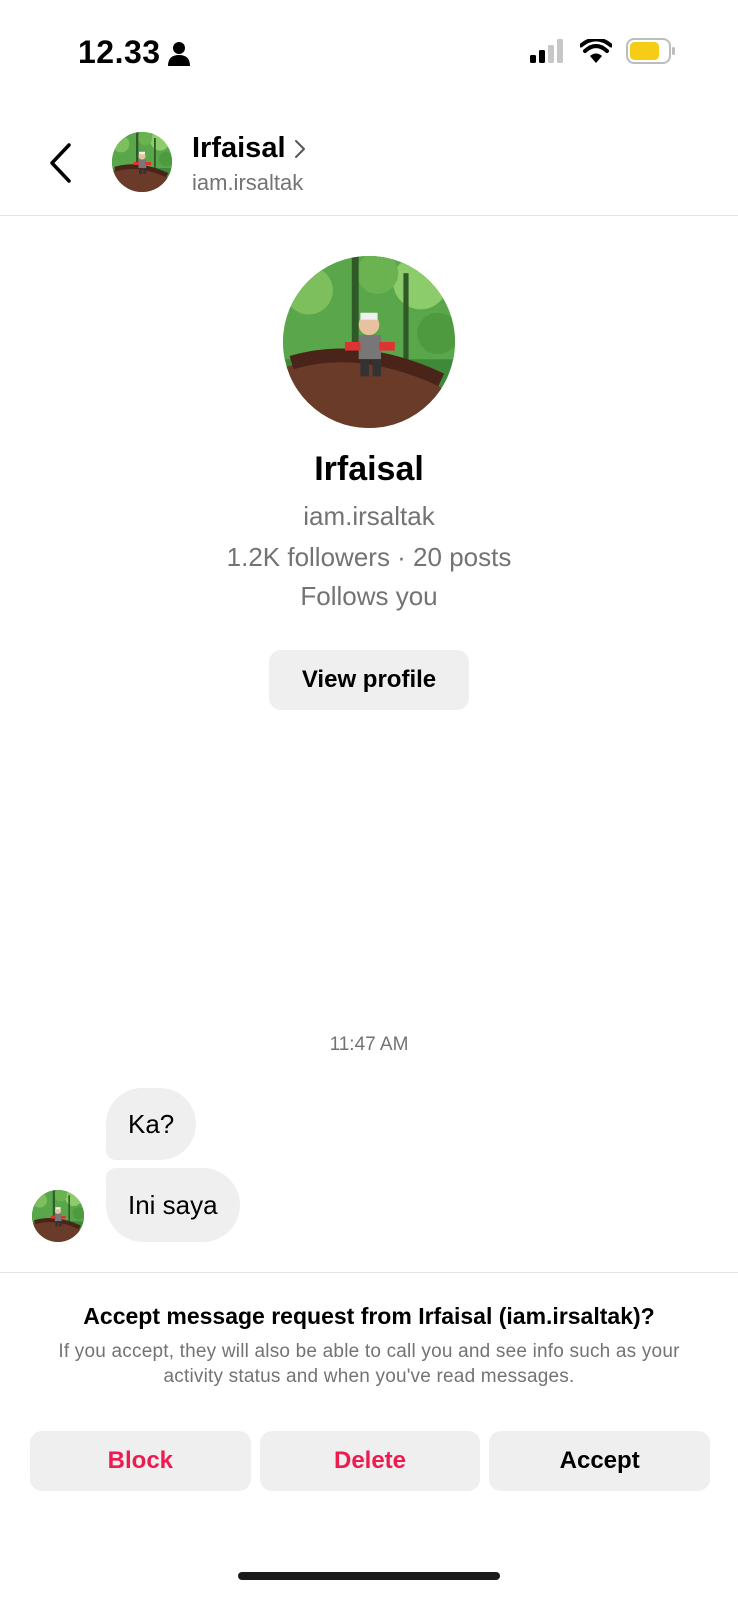 This screenshot has height=1600, width=738. Describe the element at coordinates (119, 52) in the screenshot. I see `status-time: 12.33` at that location.